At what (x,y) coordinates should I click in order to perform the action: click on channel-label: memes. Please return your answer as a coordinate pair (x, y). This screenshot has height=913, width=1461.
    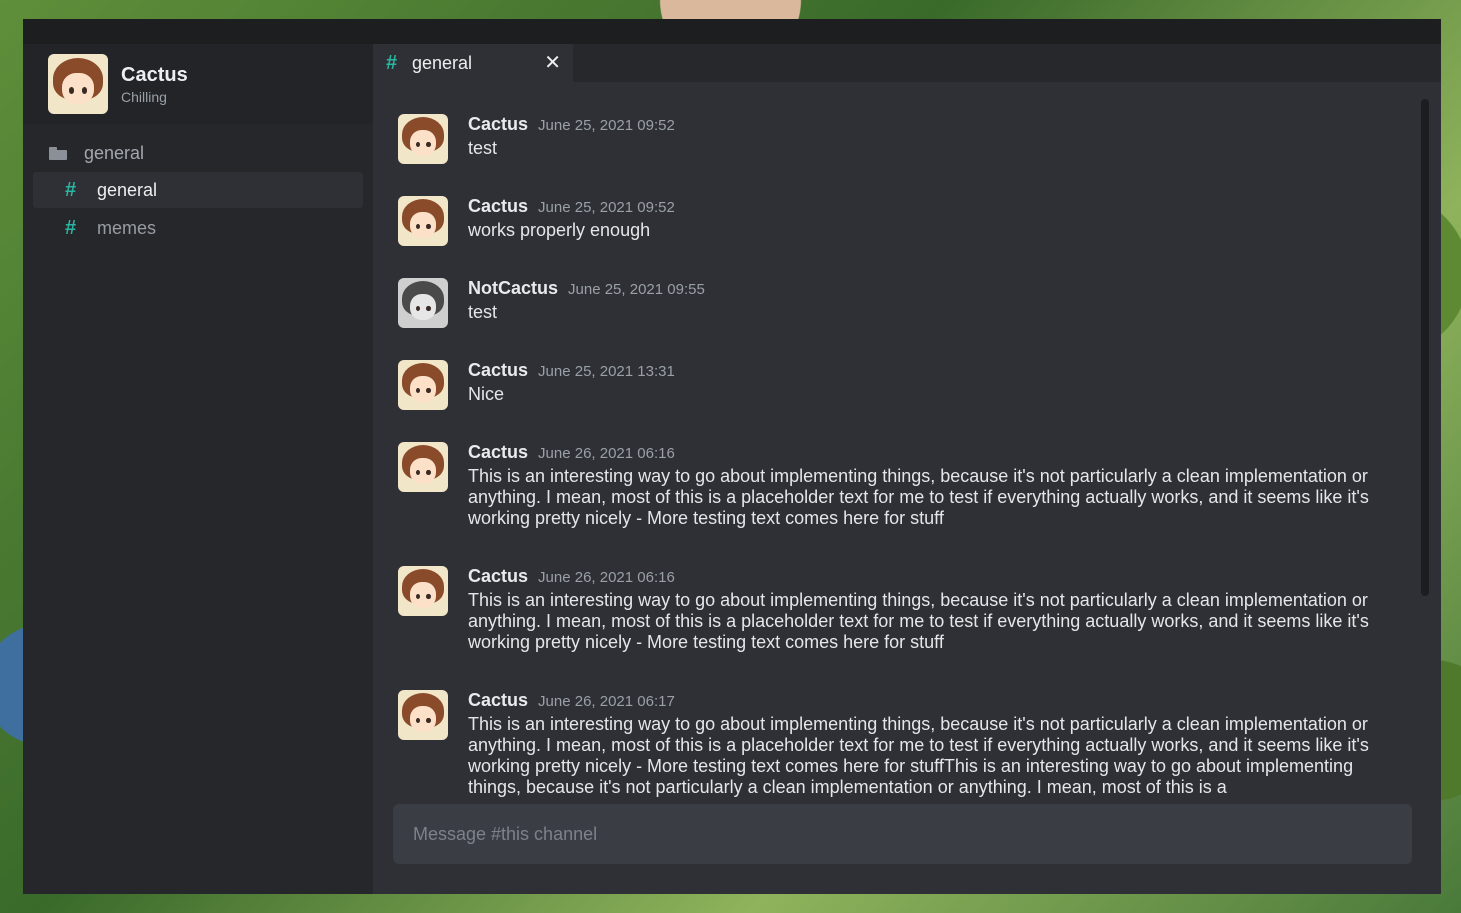
    Looking at the image, I should click on (127, 227).